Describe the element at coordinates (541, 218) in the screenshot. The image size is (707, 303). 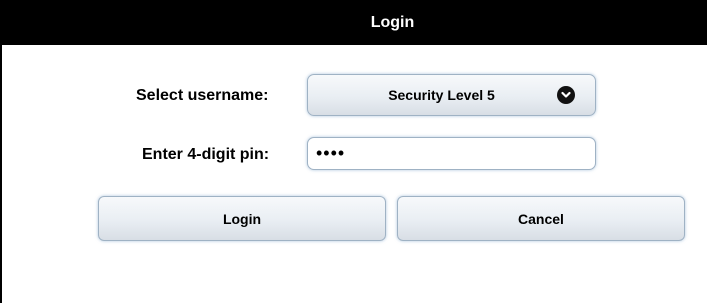
I see `cancel-button: Cancel` at that location.